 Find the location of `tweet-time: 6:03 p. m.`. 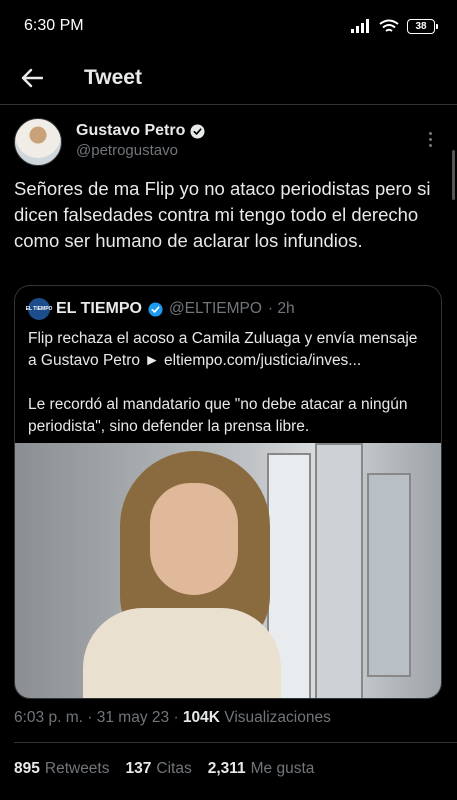

tweet-time: 6:03 p. m. is located at coordinates (48, 717).